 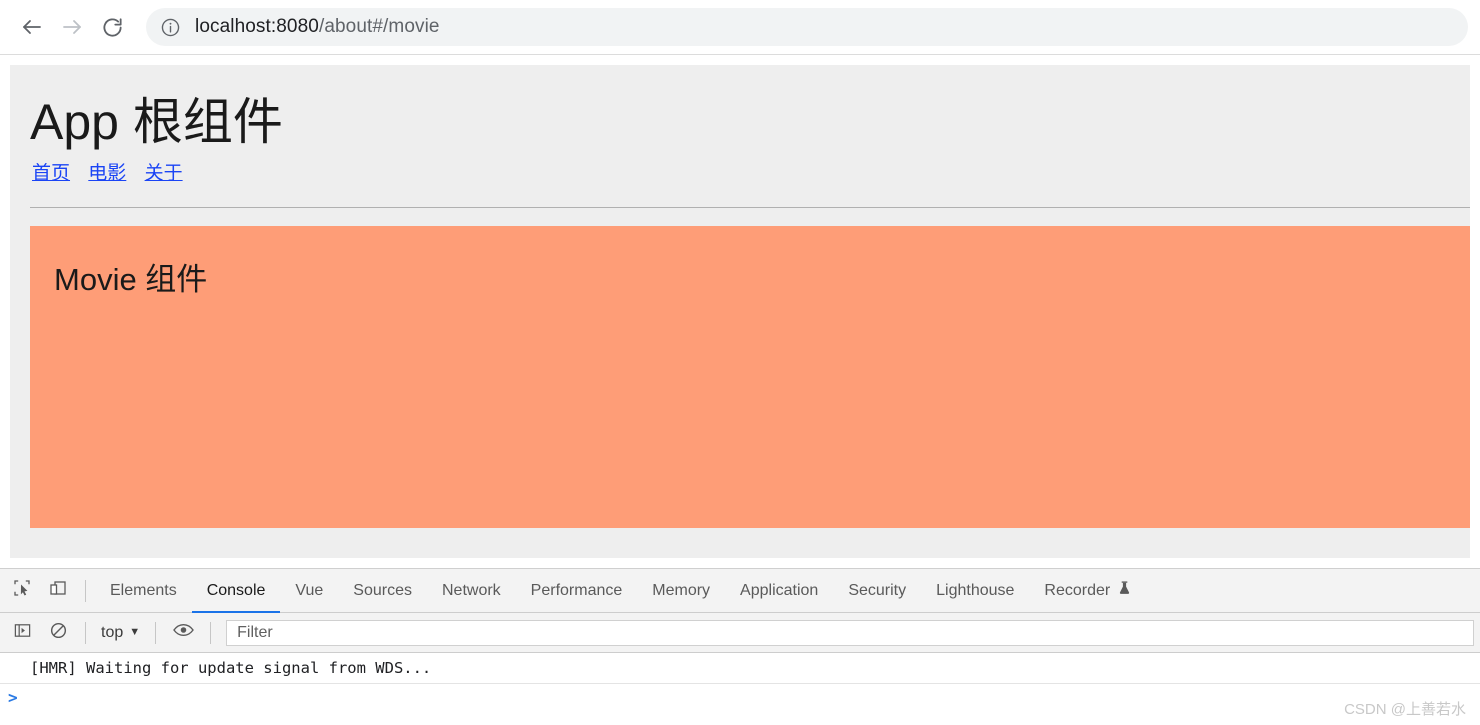 I want to click on flask-icon, so click(x=1124, y=591).